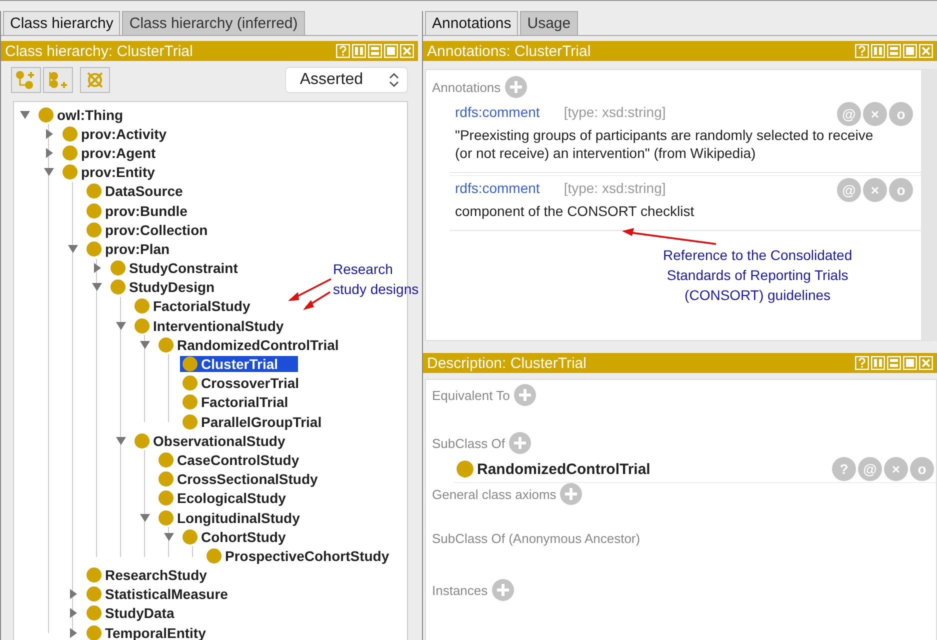 The image size is (937, 640). I want to click on add-subclass-icon, so click(26, 80).